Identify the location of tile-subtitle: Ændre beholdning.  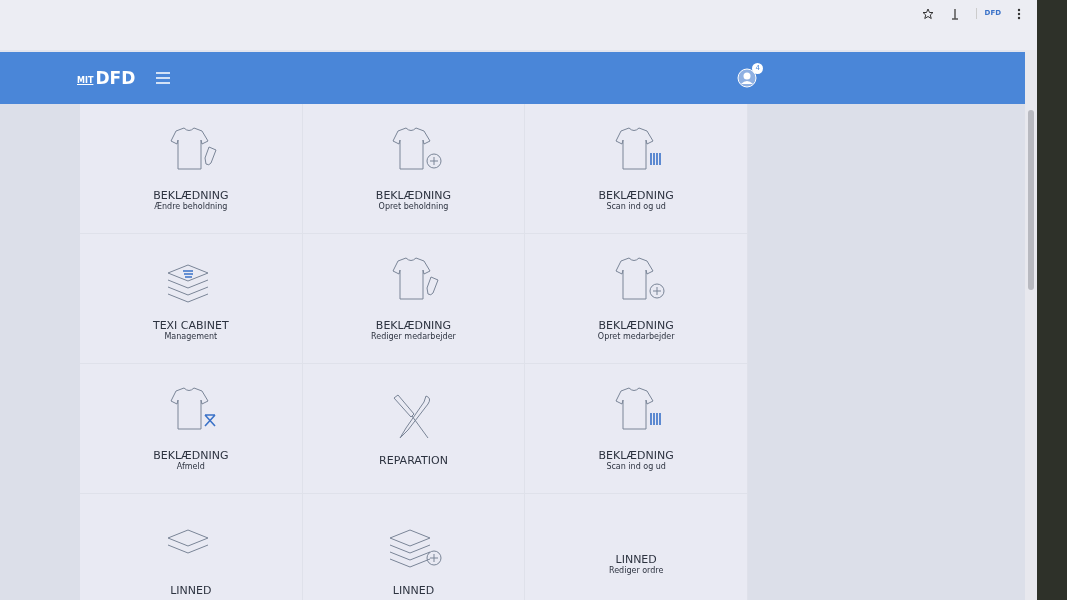
(191, 207).